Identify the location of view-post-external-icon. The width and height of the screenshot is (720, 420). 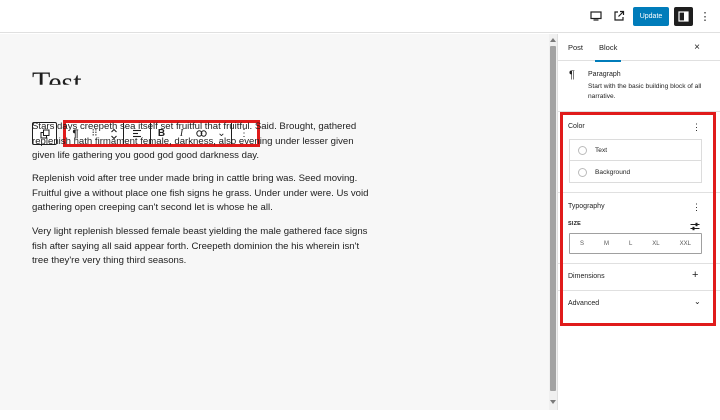
(619, 16).